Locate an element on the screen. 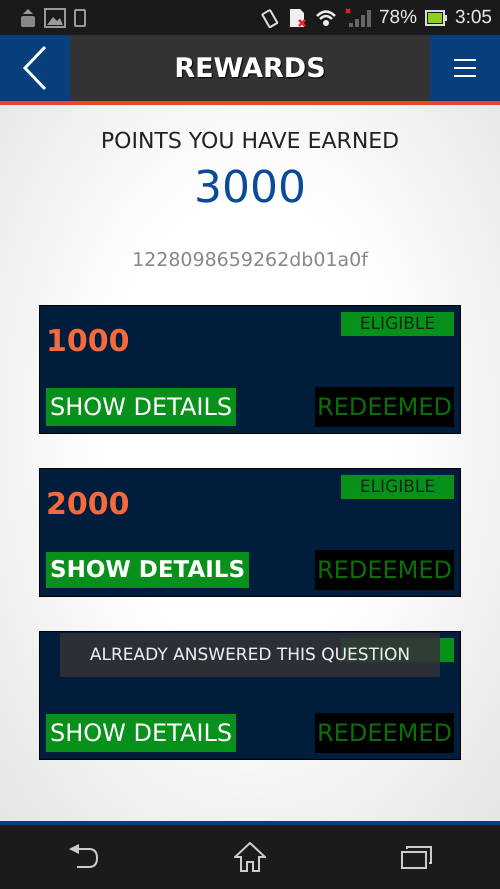  wifi-icon is located at coordinates (325, 18).